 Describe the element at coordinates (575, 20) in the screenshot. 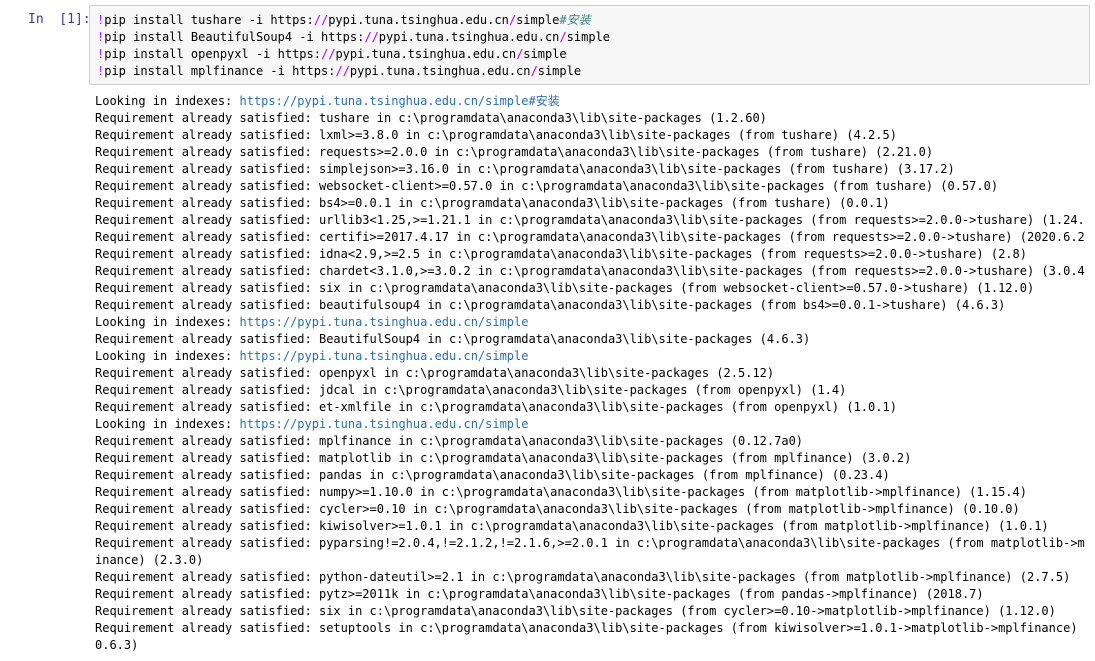

I see `code-comment: #安装` at that location.